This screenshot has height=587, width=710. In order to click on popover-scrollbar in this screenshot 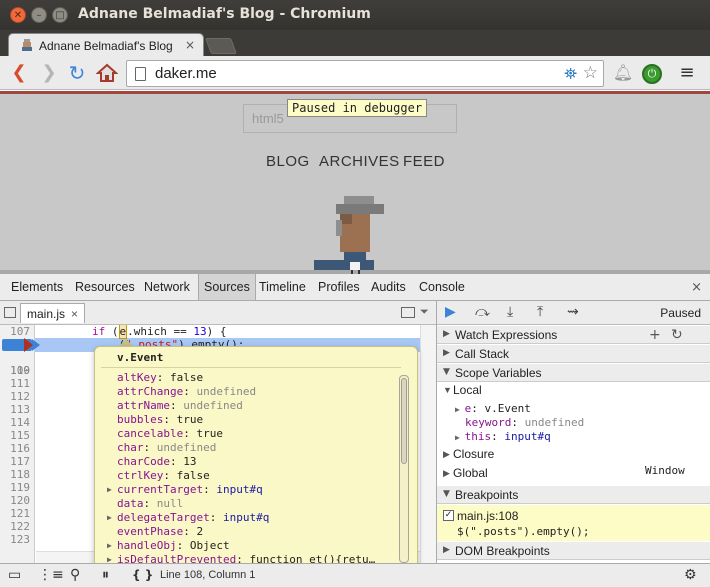, I will do `click(404, 469)`.